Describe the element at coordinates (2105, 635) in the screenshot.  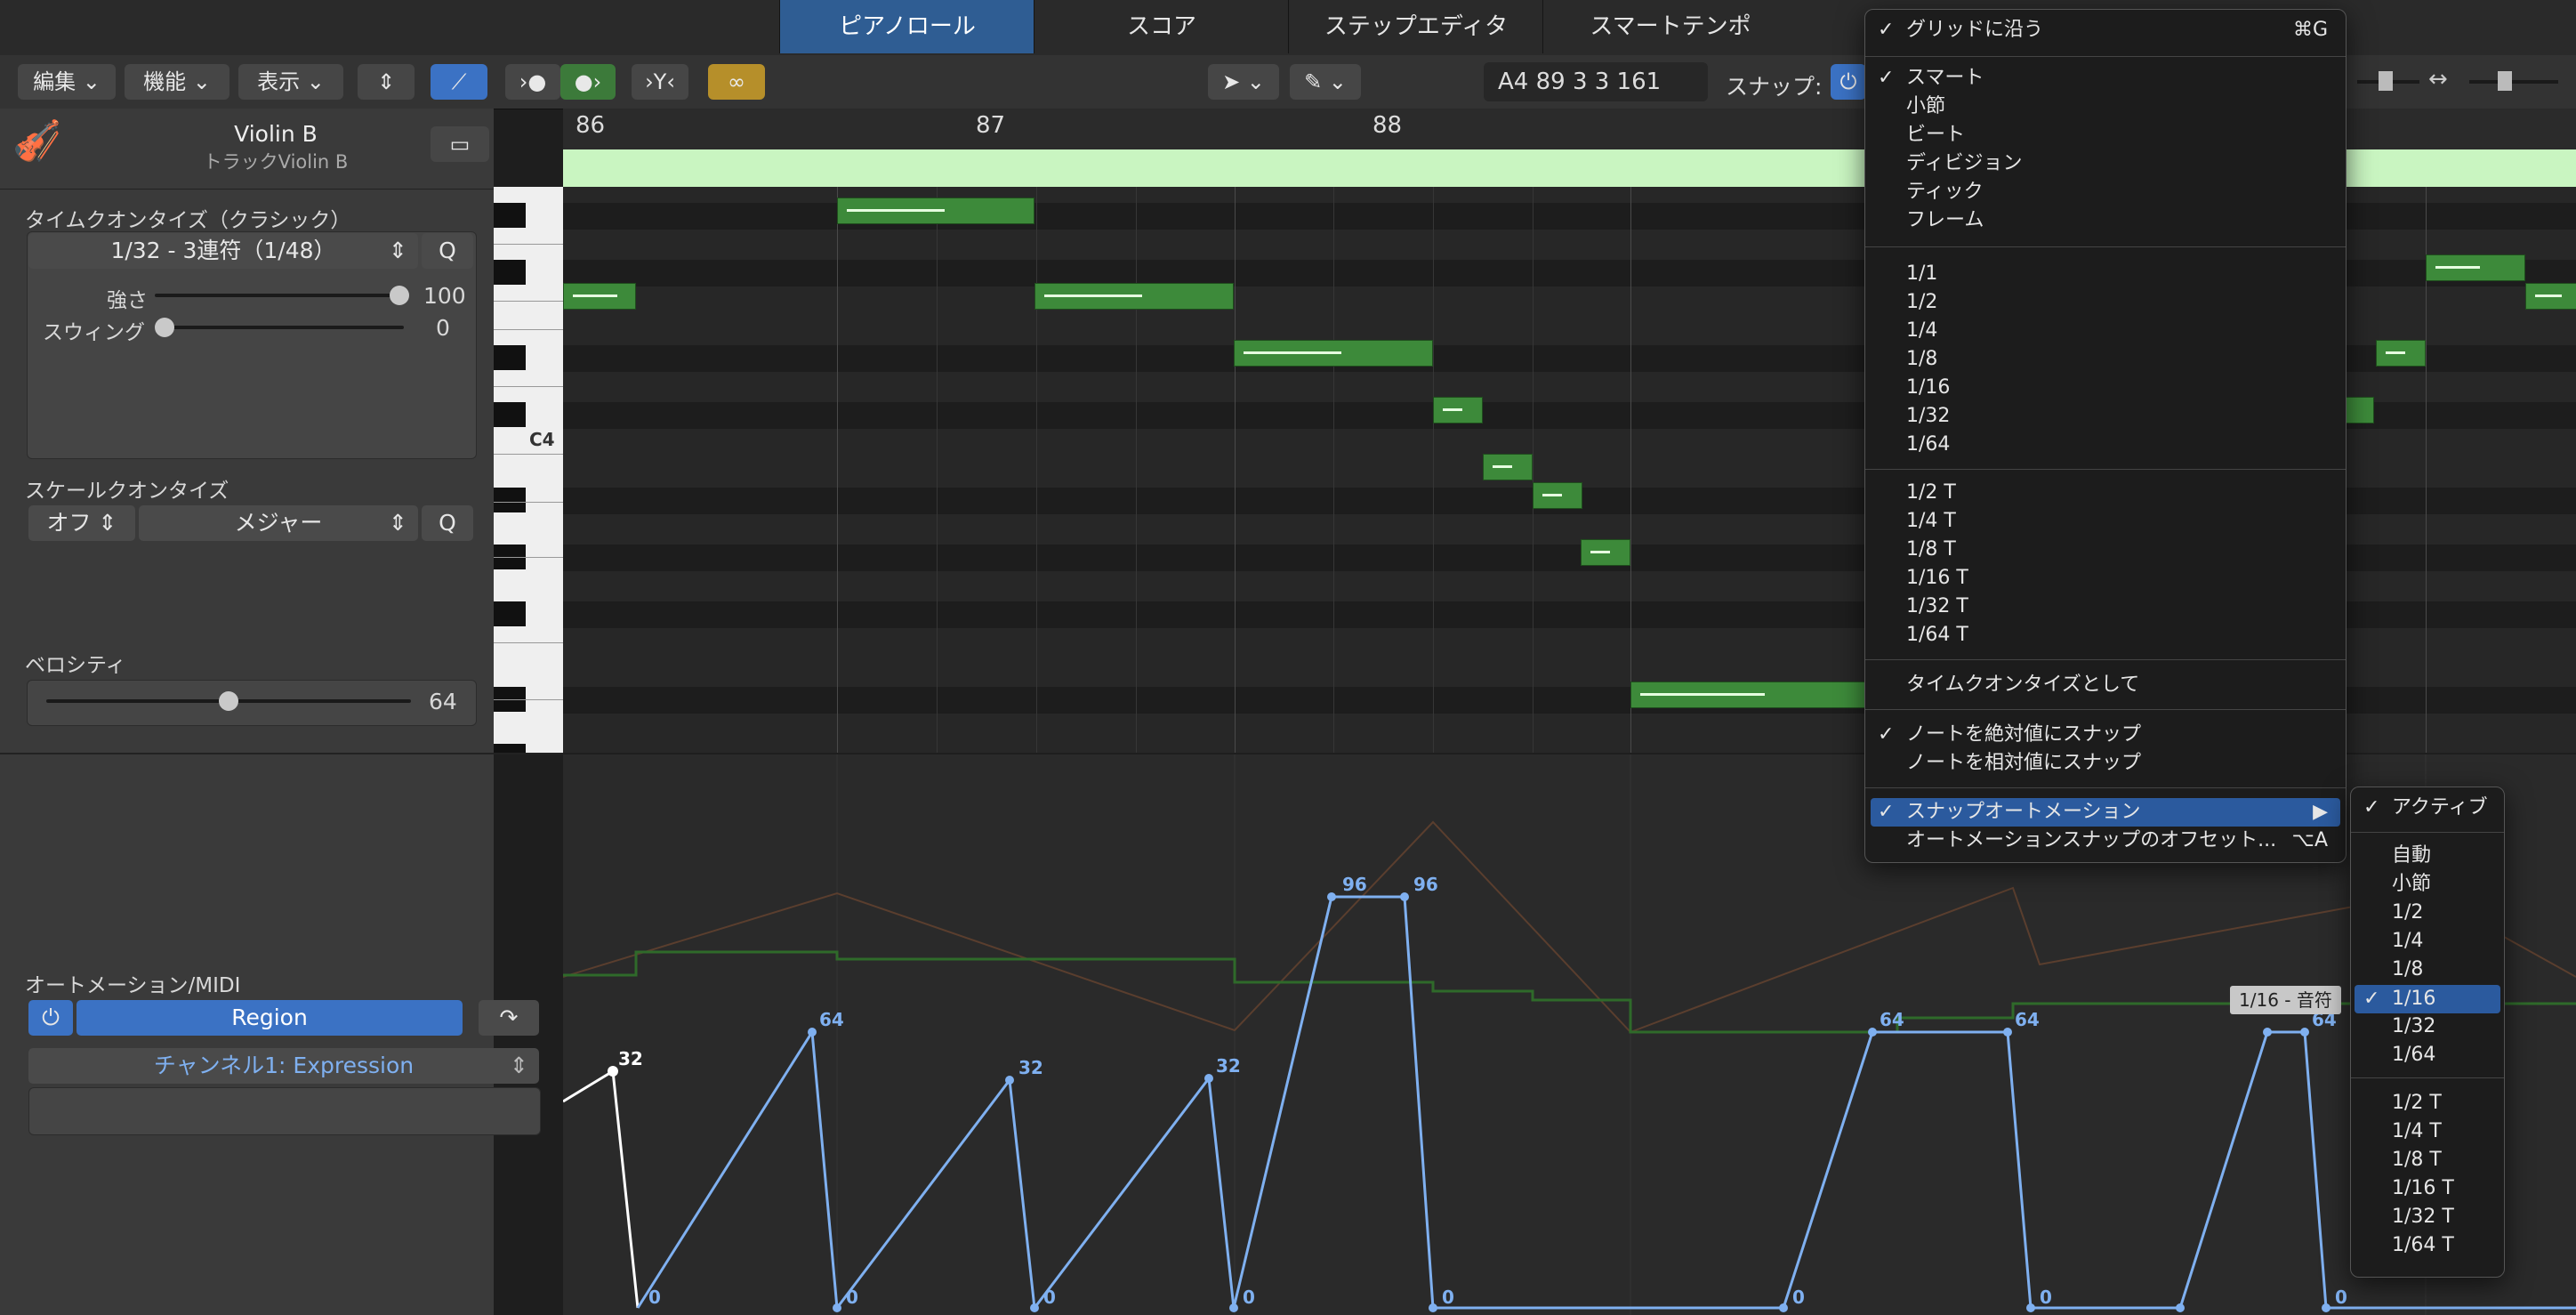
I see `menu-item-triplet: 1/64 T` at that location.